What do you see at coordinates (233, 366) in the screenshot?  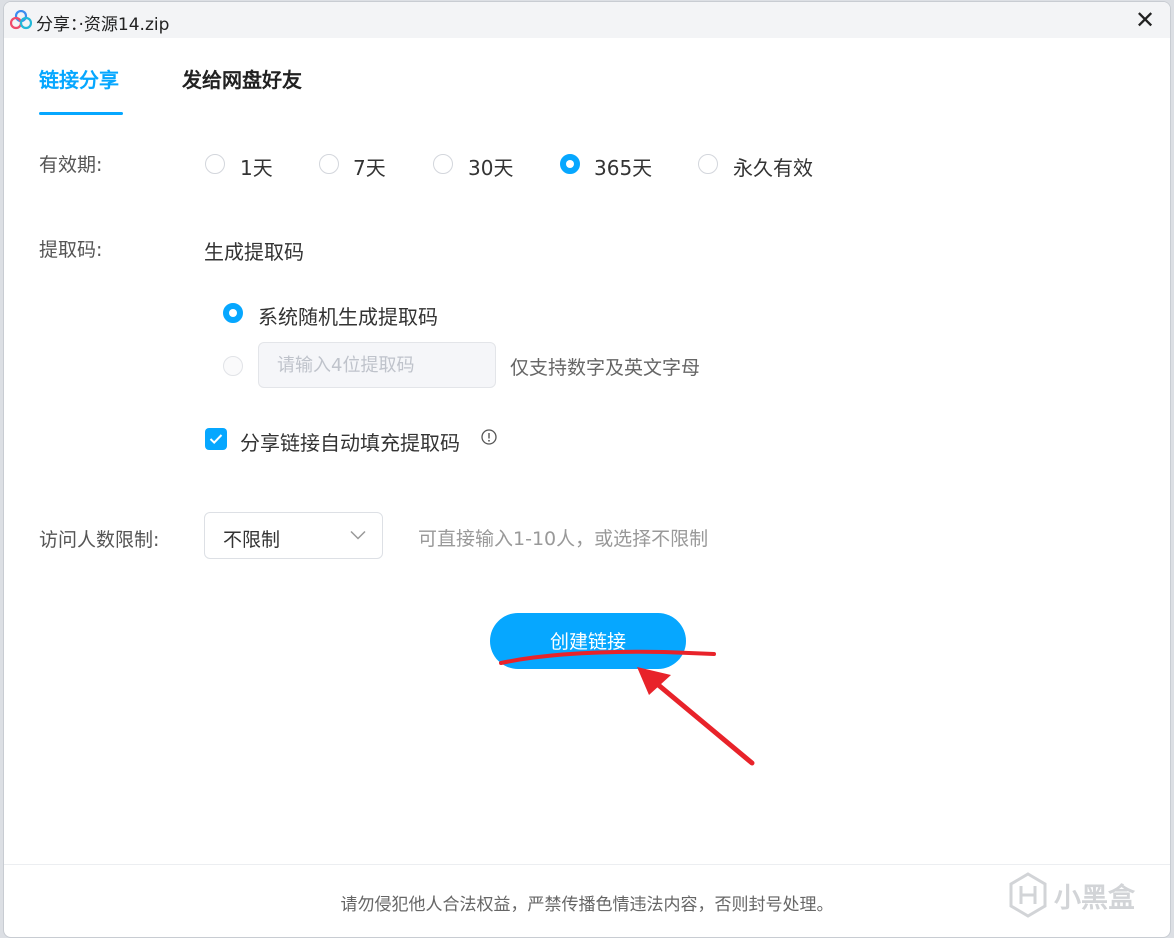 I see `custom-code-radio` at bounding box center [233, 366].